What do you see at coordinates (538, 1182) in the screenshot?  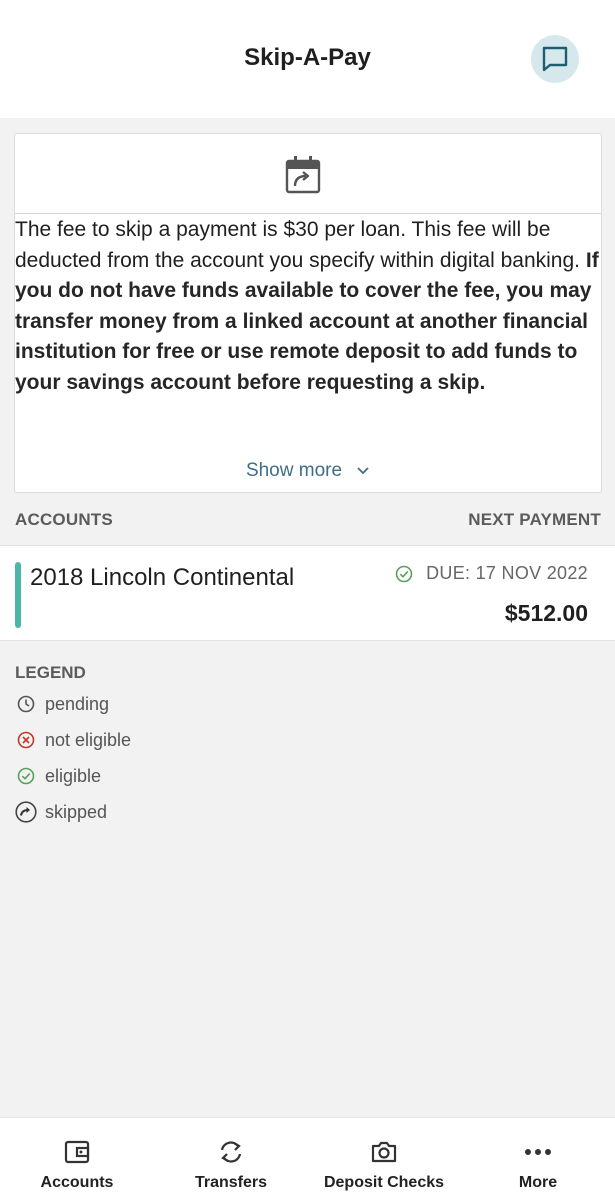 I see `nav-label: More` at bounding box center [538, 1182].